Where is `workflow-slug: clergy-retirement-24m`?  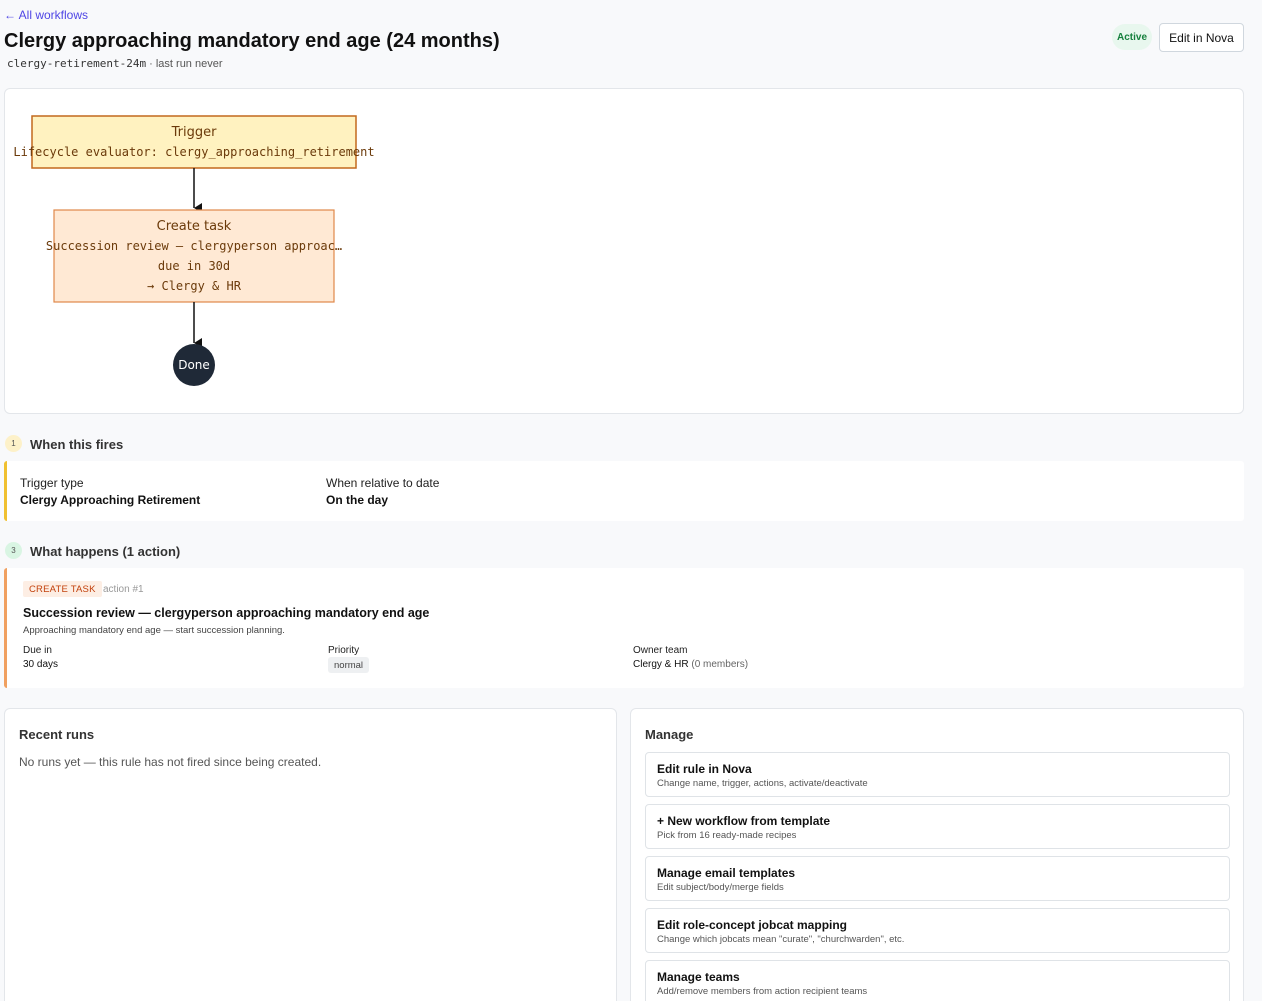
workflow-slug: clergy-retirement-24m is located at coordinates (77, 63).